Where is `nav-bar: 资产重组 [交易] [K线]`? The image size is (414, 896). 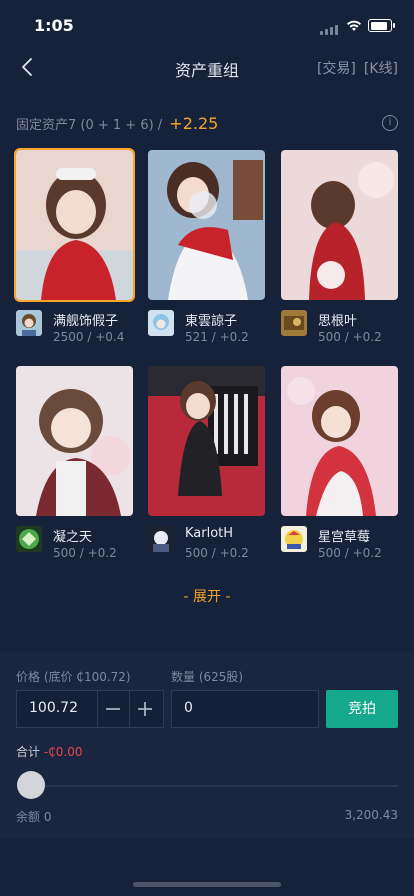
nav-bar: 资产重组 [交易] [K线] is located at coordinates (207, 68).